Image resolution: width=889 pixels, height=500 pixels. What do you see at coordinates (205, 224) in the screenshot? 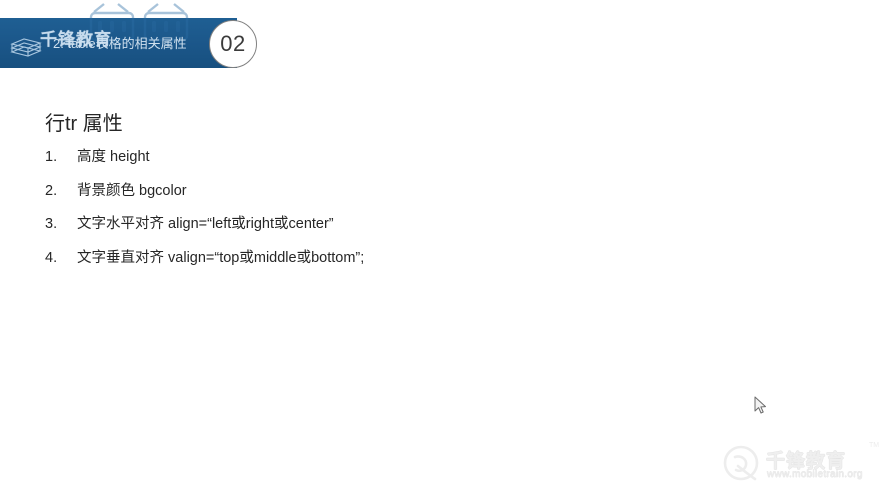
I see `list-item-label: 文字水平对齐 align=“left或right或center”` at bounding box center [205, 224].